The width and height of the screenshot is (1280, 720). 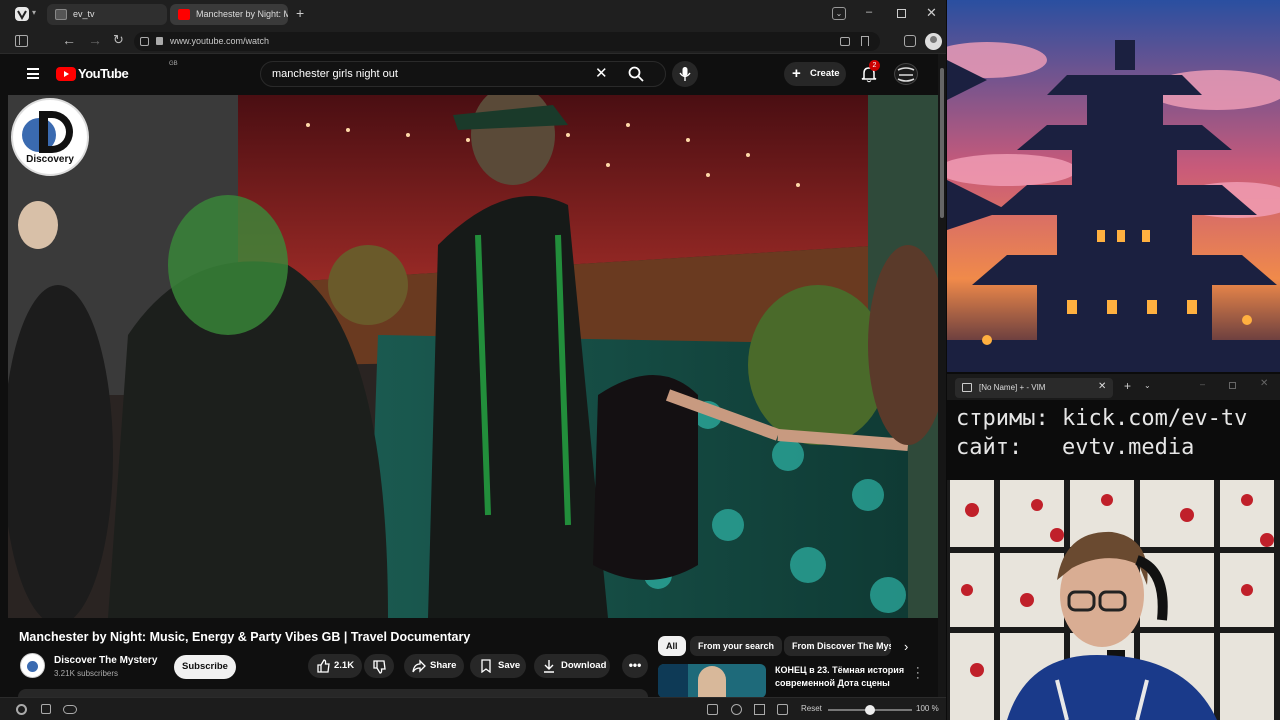 I want to click on dropdown-icon: ⌄, so click(x=1147, y=385).